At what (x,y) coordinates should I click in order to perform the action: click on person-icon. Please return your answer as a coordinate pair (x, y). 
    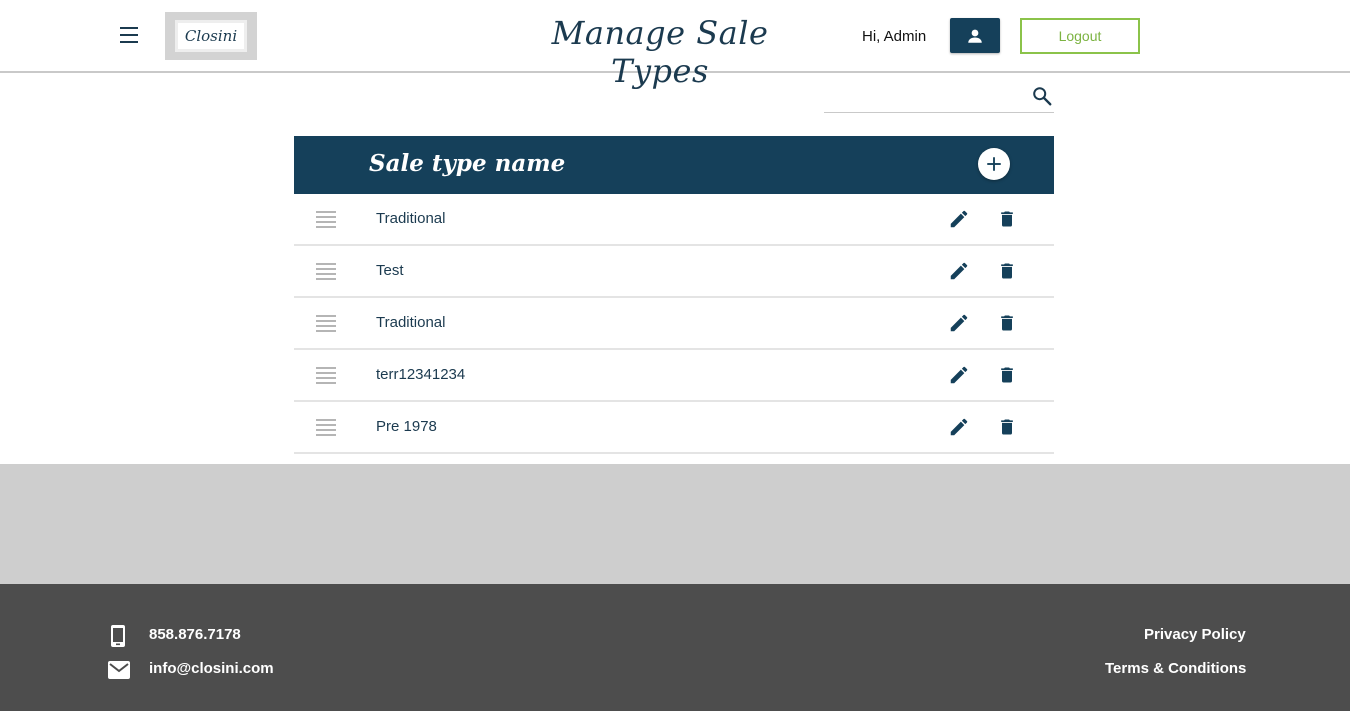
    Looking at the image, I should click on (975, 36).